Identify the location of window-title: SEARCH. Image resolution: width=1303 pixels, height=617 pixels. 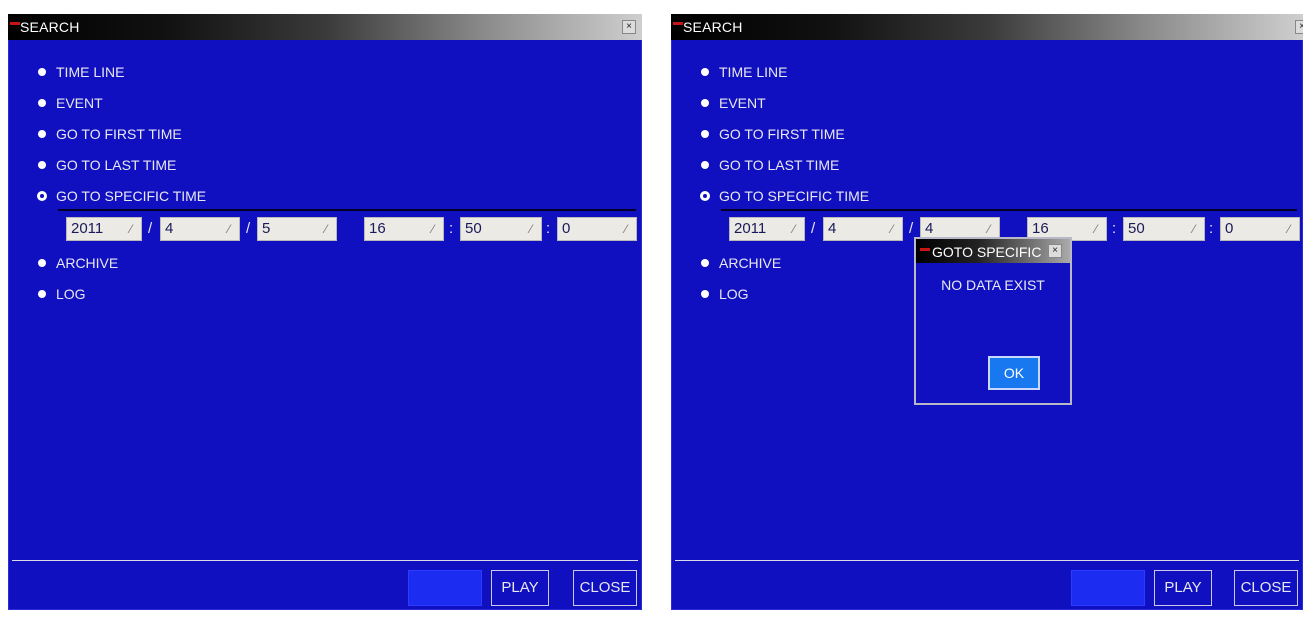
(713, 27).